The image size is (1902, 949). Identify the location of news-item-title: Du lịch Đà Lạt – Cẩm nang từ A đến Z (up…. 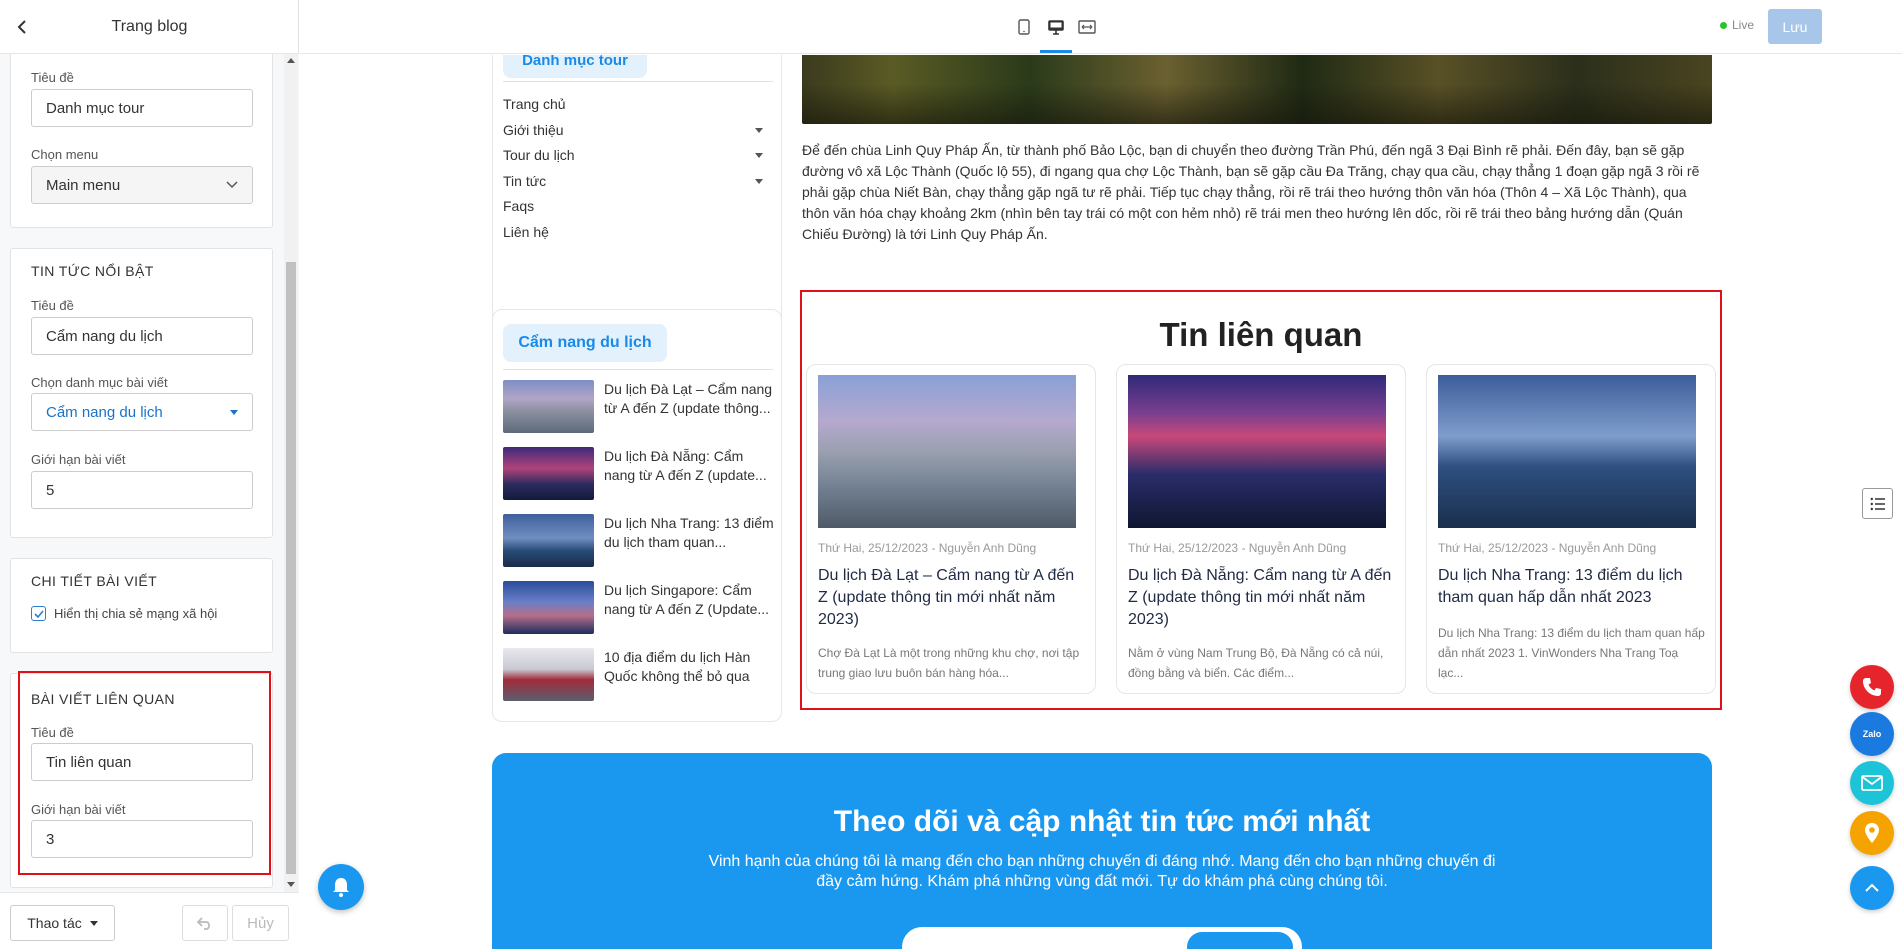
(689, 399).